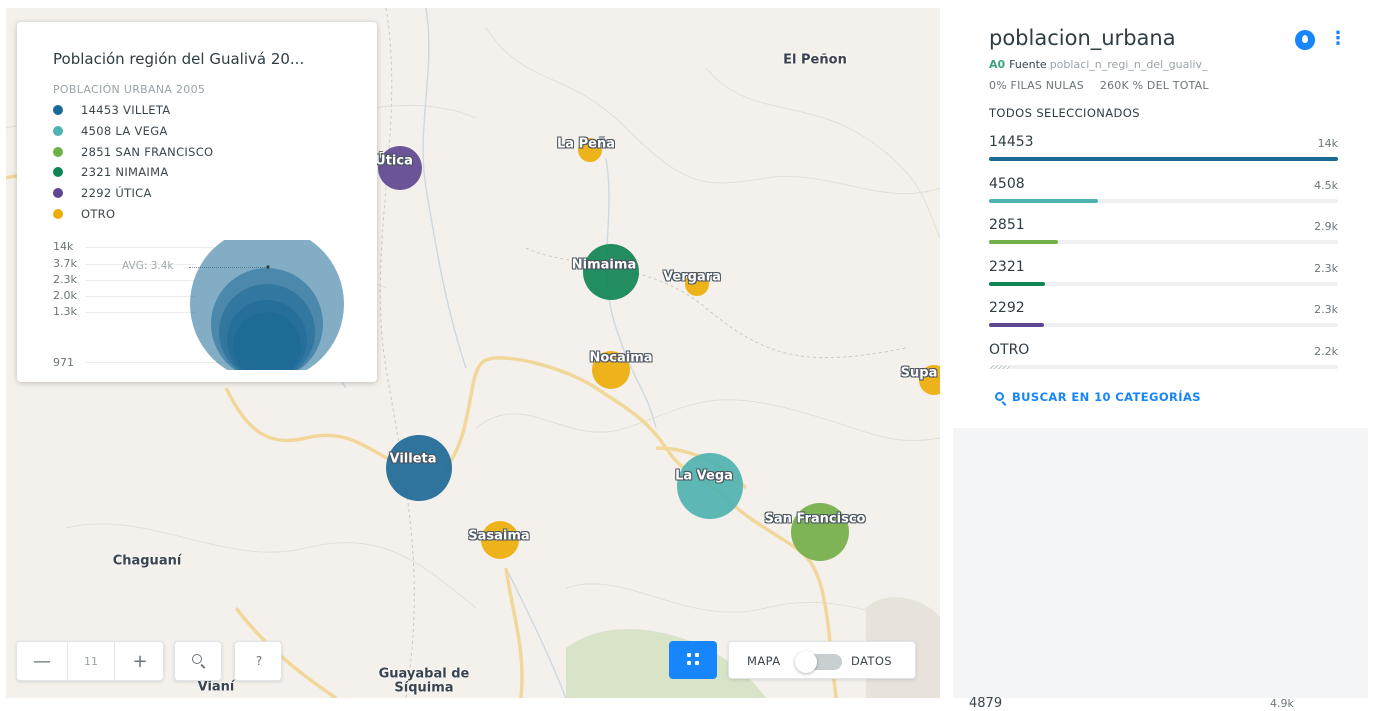  What do you see at coordinates (1106, 397) in the screenshot?
I see `search-categories-label: BUSCAR EN 10 CATEGORÍAS` at bounding box center [1106, 397].